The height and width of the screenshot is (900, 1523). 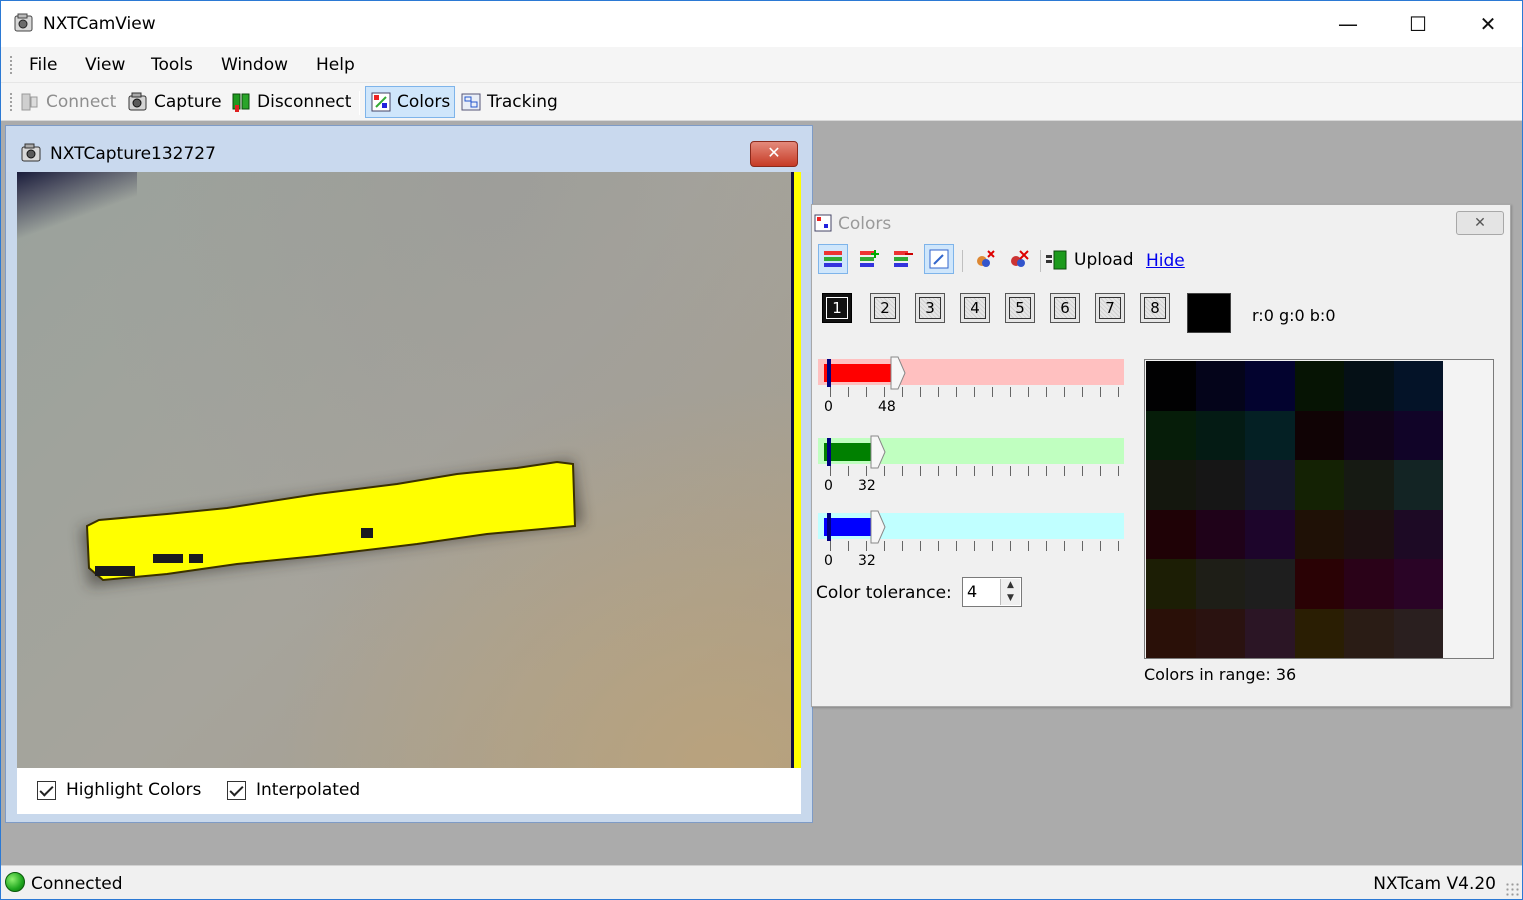 What do you see at coordinates (1512, 889) in the screenshot?
I see `resize-grip` at bounding box center [1512, 889].